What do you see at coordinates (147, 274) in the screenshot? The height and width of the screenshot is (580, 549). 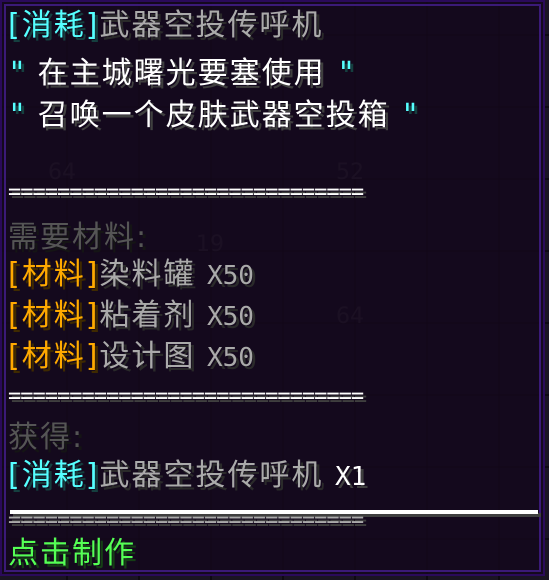 I see `material-name: 染料罐` at bounding box center [147, 274].